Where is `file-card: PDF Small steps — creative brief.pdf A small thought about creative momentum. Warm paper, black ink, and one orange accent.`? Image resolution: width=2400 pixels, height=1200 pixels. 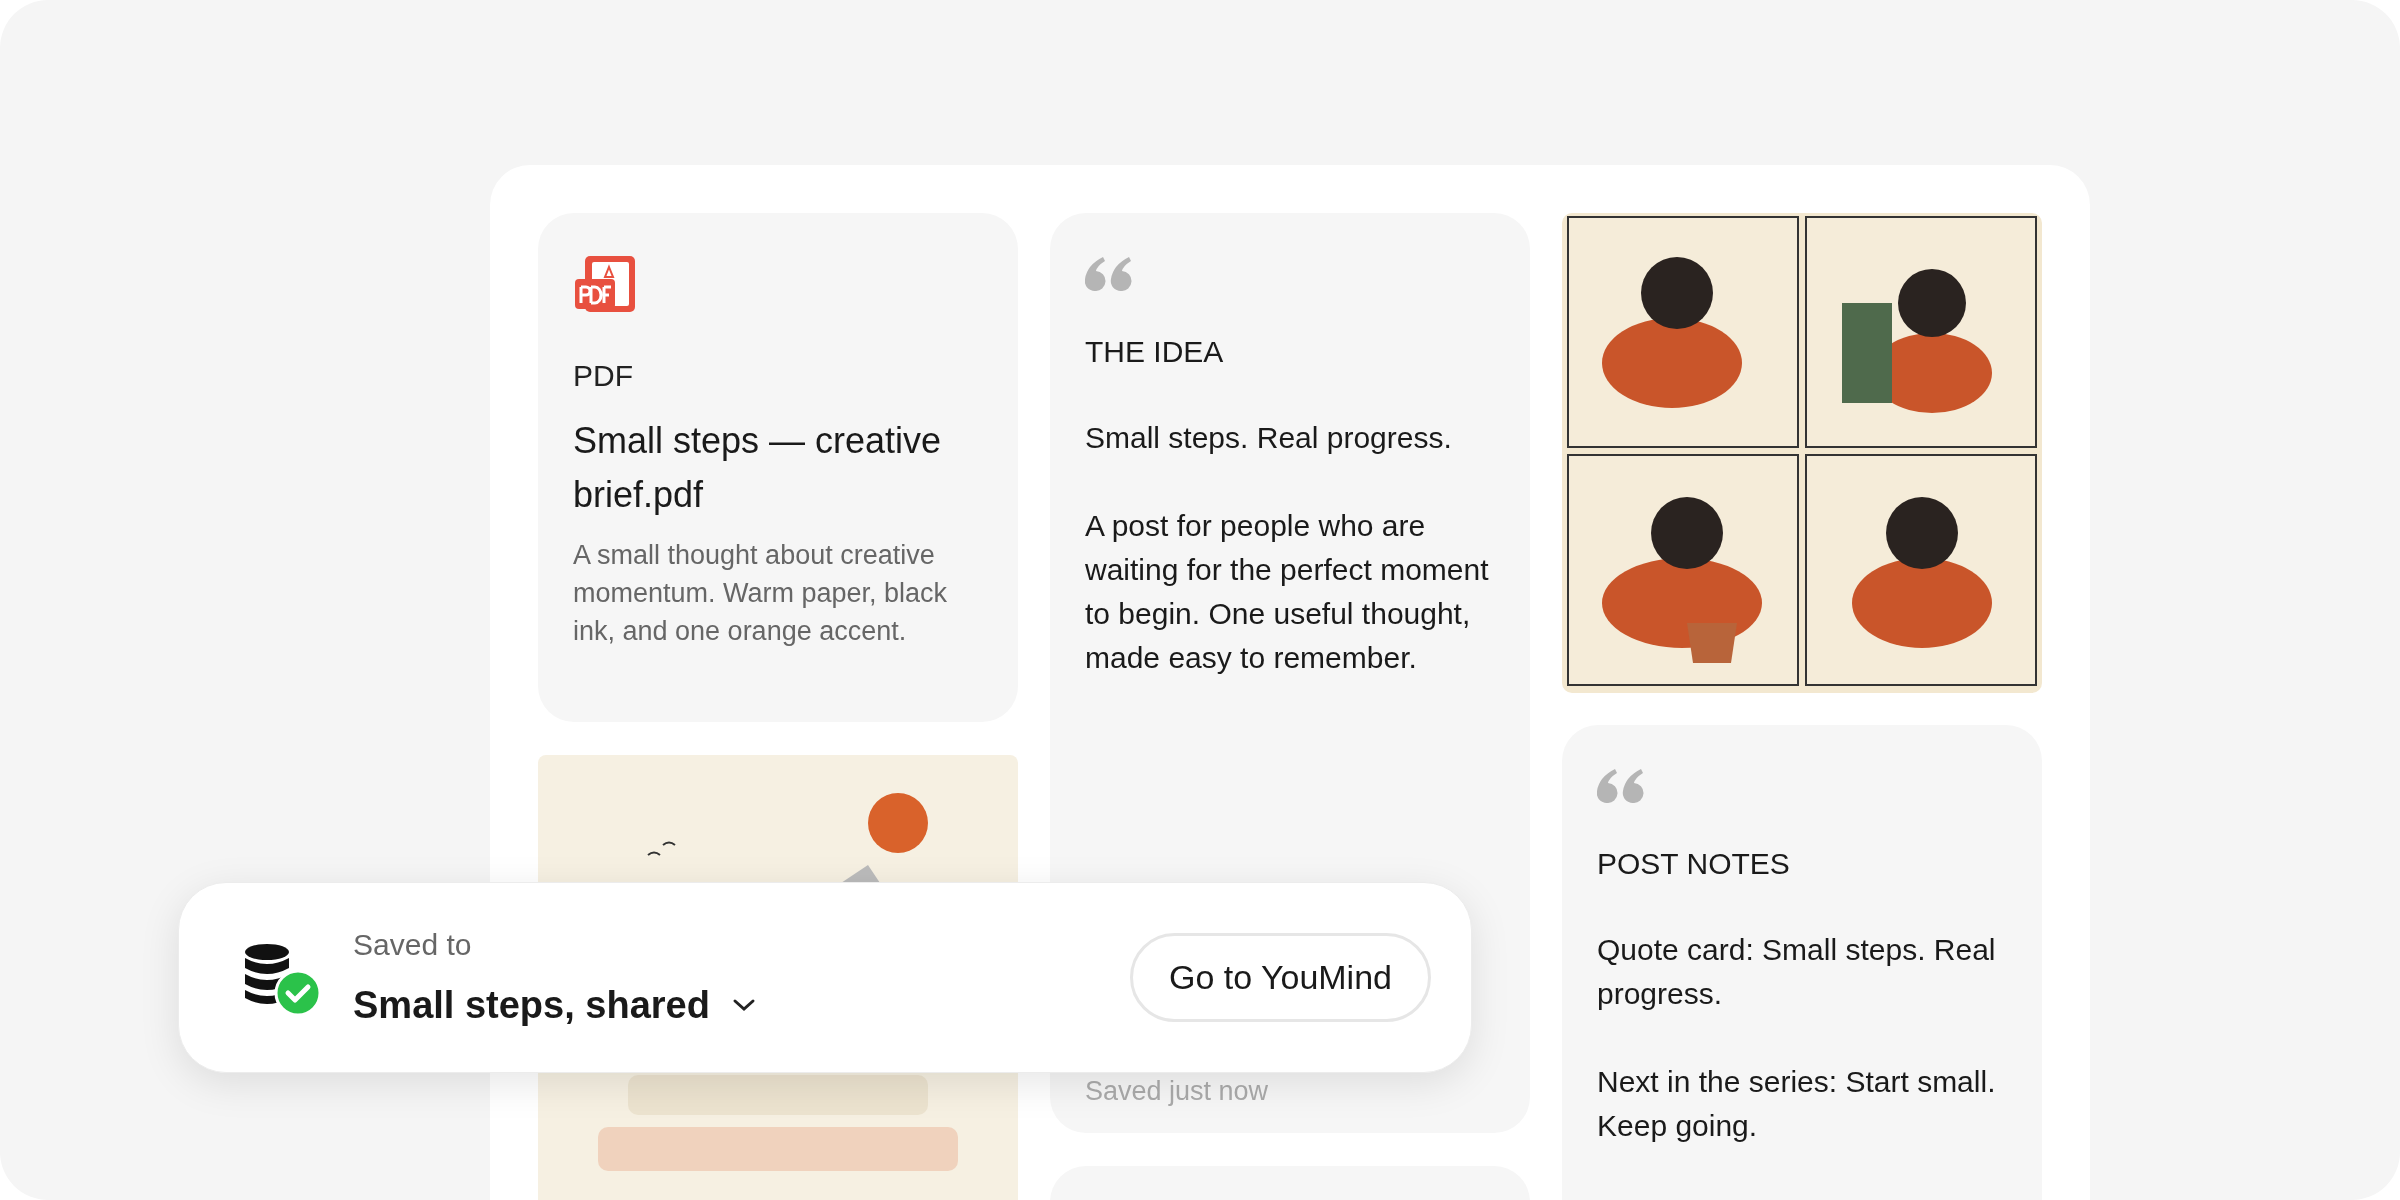 file-card: PDF Small steps — creative brief.pdf A small thought about creative momentum. Warm paper, black ink, and one orange accent. is located at coordinates (778, 467).